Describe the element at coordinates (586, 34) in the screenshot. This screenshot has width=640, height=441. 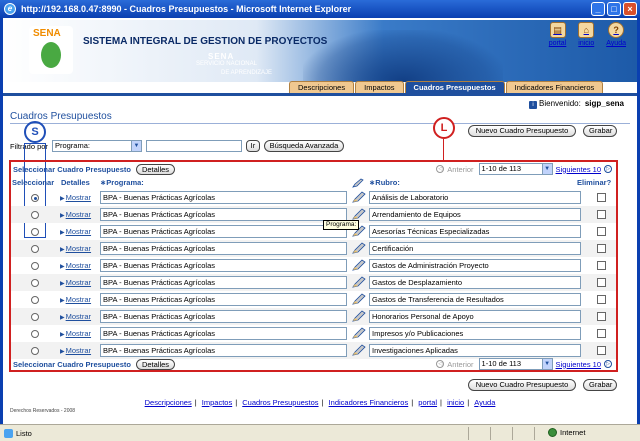
I see `top-link-inicio: ⌂ inicio` at that location.